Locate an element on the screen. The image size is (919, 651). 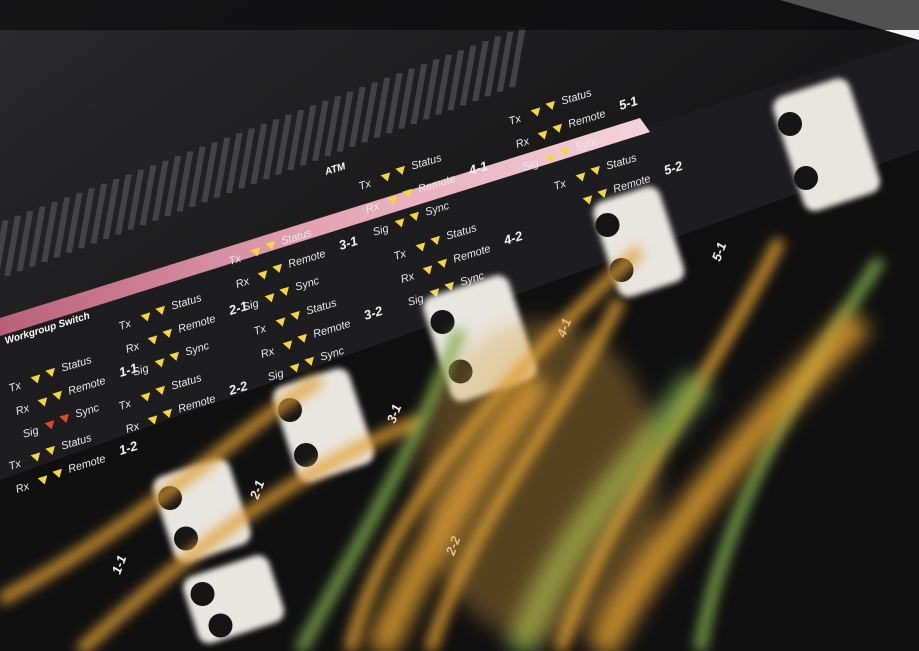
vent-shadow is located at coordinates (459, 15).